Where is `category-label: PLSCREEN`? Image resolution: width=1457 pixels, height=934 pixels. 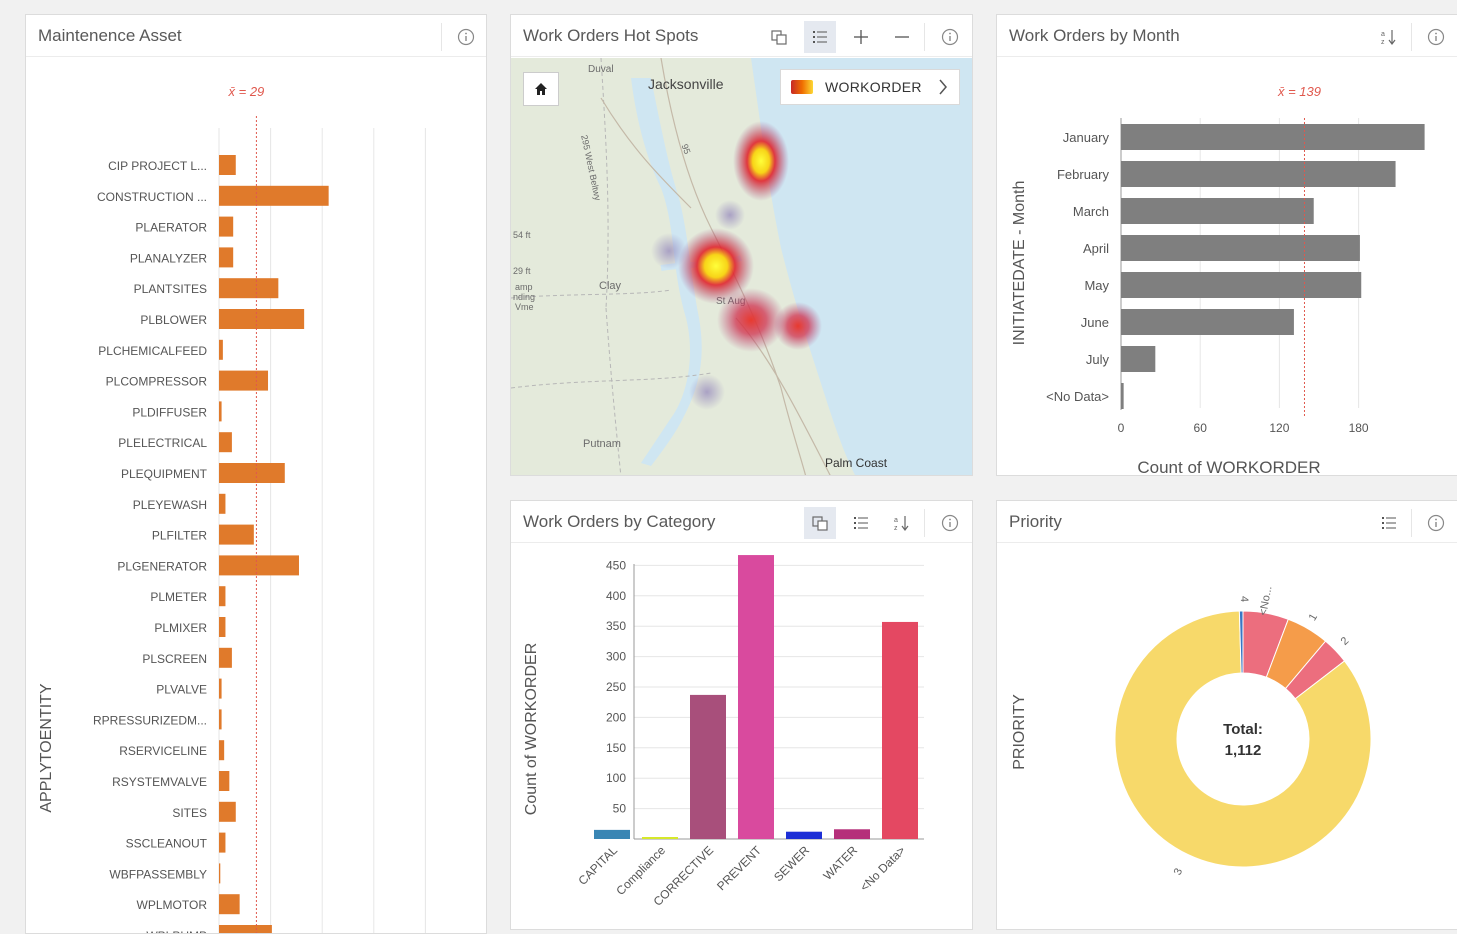
category-label: PLSCREEN is located at coordinates (174, 659).